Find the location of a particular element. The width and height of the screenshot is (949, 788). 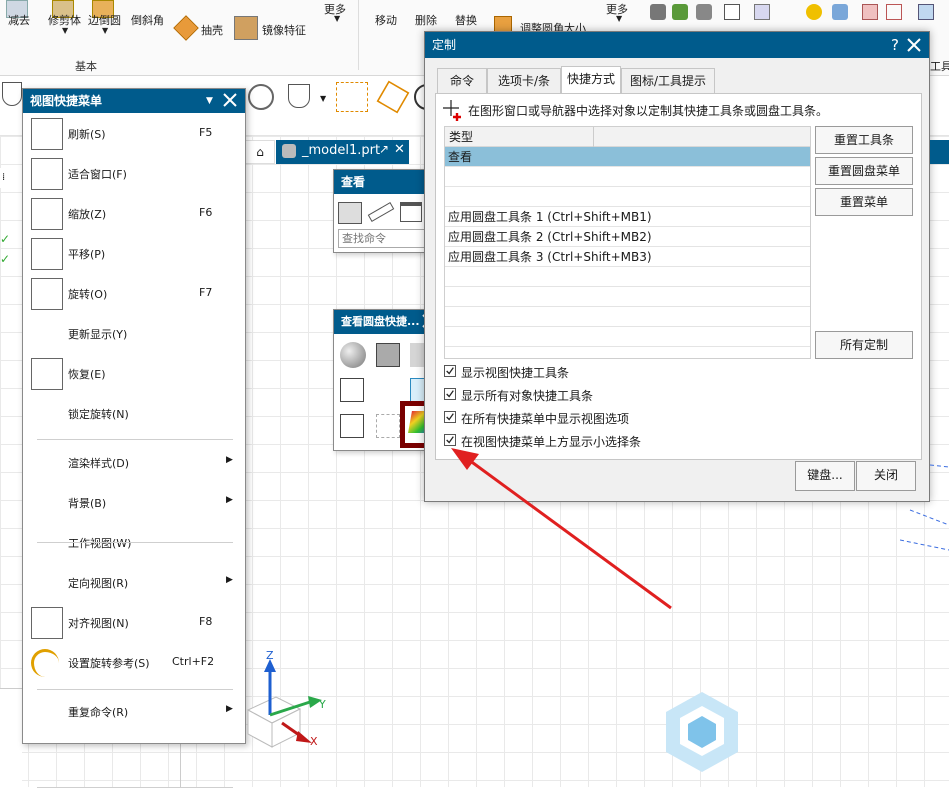

checkbox-label: 显示视图快捷工具条 is located at coordinates (515, 372).